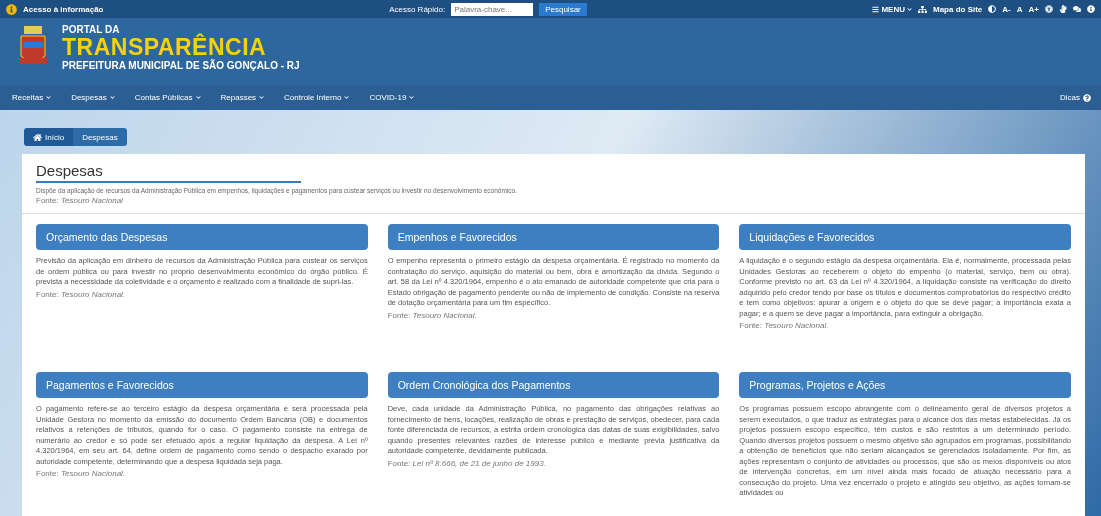 The image size is (1101, 516). What do you see at coordinates (93, 97) in the screenshot?
I see `nav-menu-item: Despesas` at bounding box center [93, 97].